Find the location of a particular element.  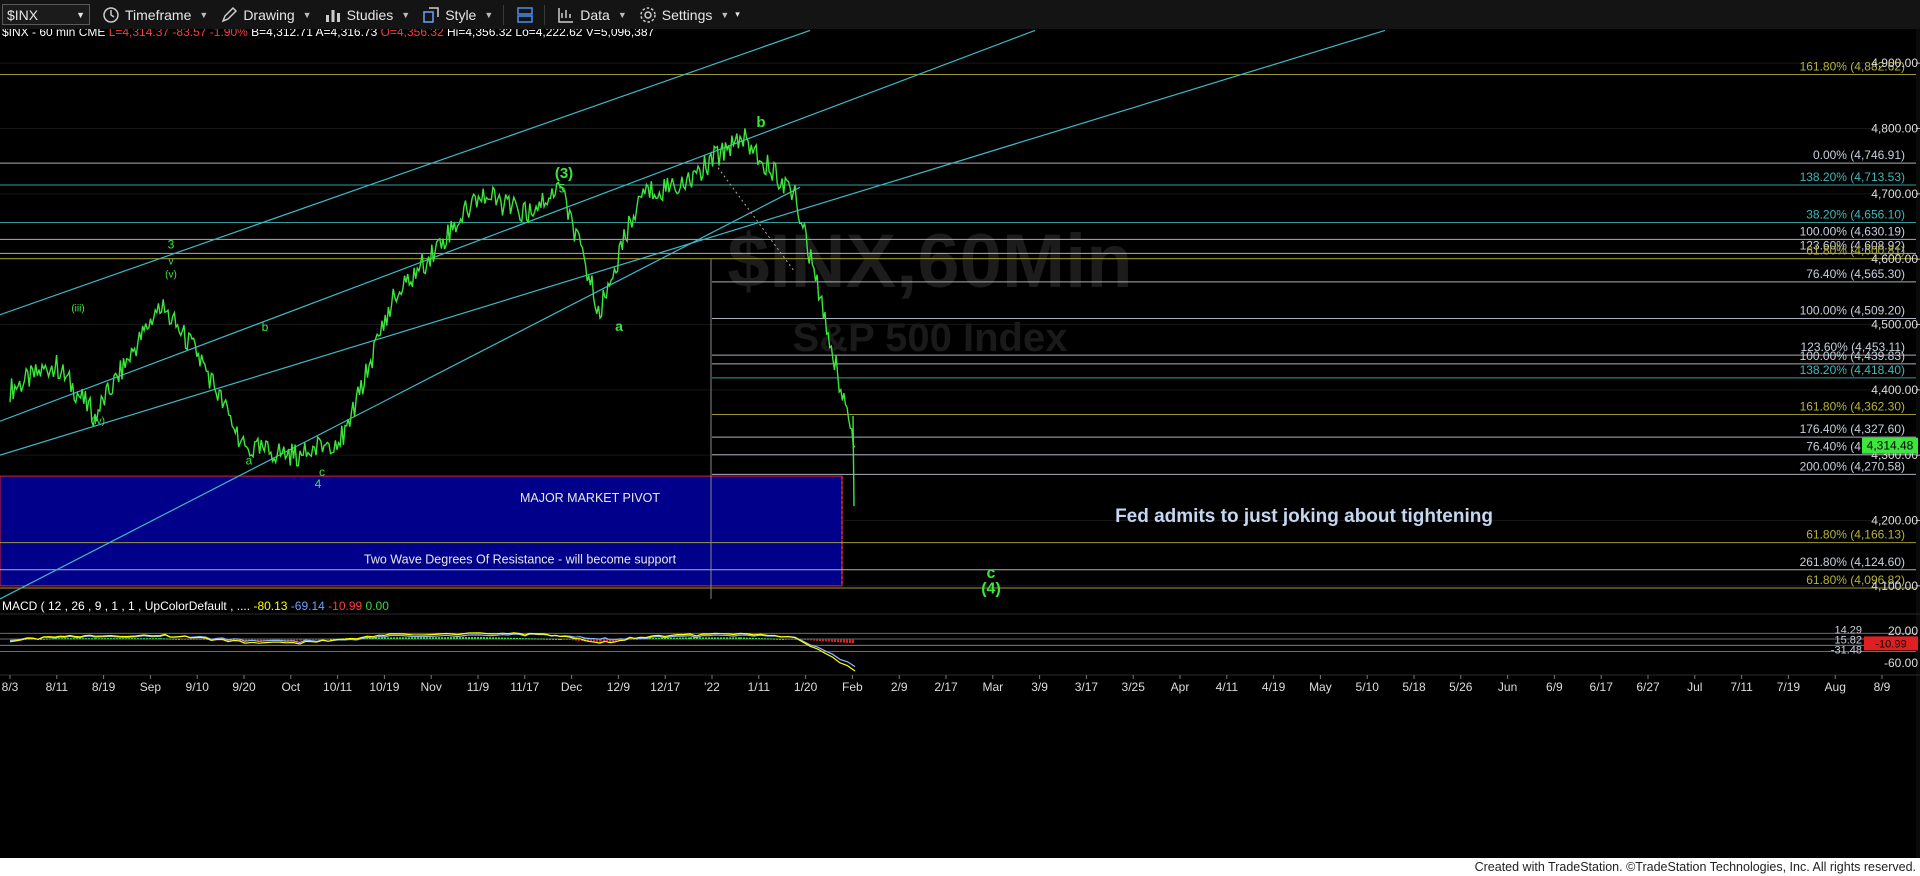

header-value: A=4,316.73 is located at coordinates (345, 34).